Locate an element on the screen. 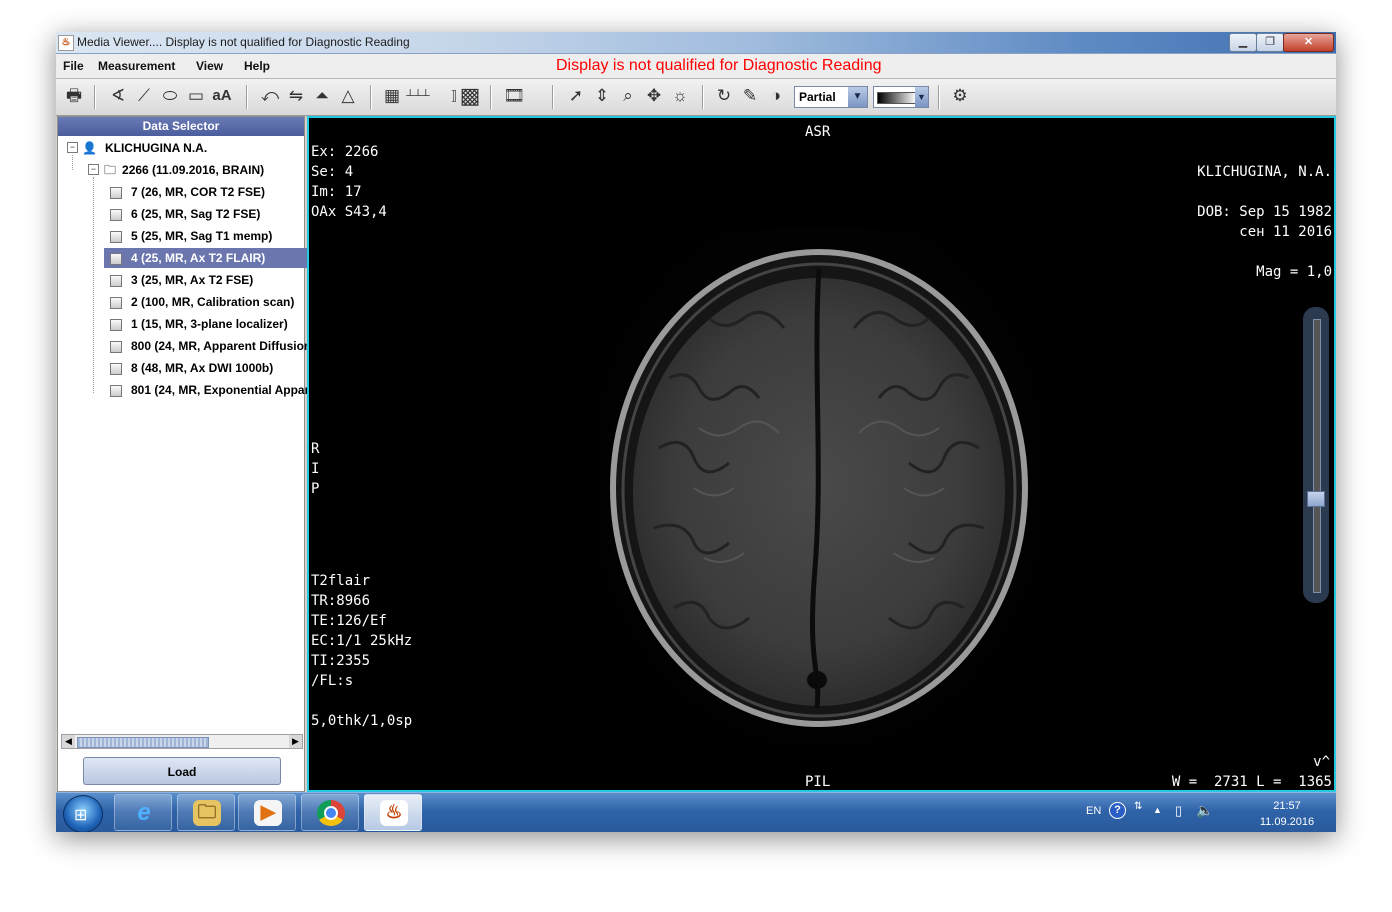  close-button: ✕ is located at coordinates (1308, 42).